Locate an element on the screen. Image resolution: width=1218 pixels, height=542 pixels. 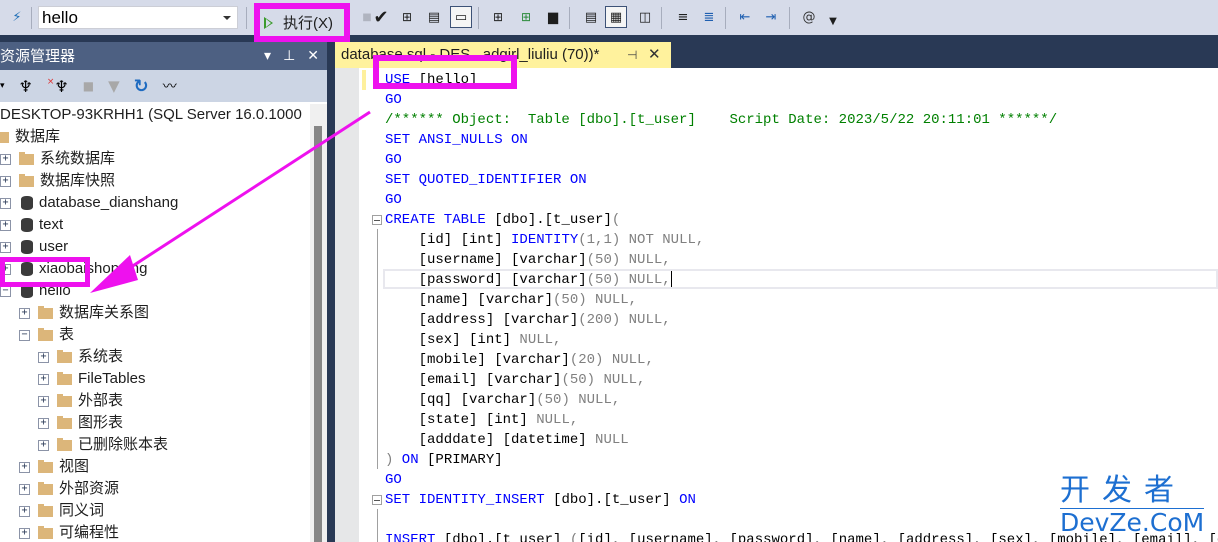
code-line: [address] [varchar](200) NULL, is located at coordinates (801, 320).